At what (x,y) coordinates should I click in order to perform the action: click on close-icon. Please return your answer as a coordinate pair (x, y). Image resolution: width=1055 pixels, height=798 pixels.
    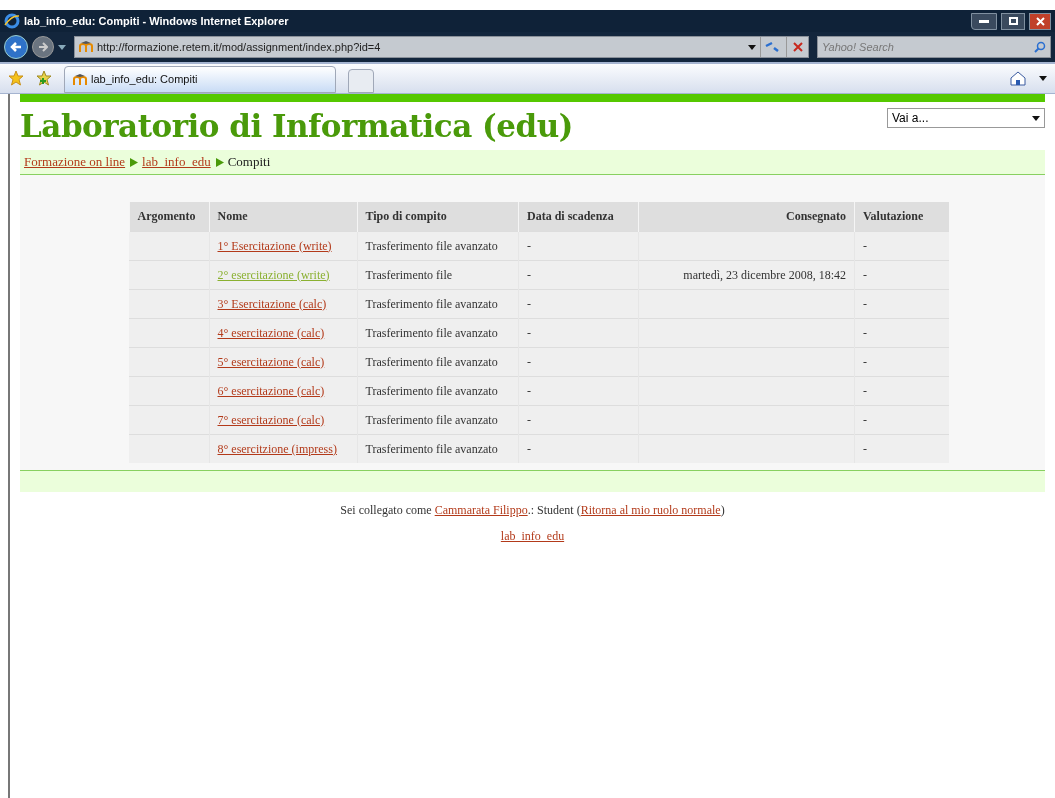
    Looking at the image, I should click on (1040, 21).